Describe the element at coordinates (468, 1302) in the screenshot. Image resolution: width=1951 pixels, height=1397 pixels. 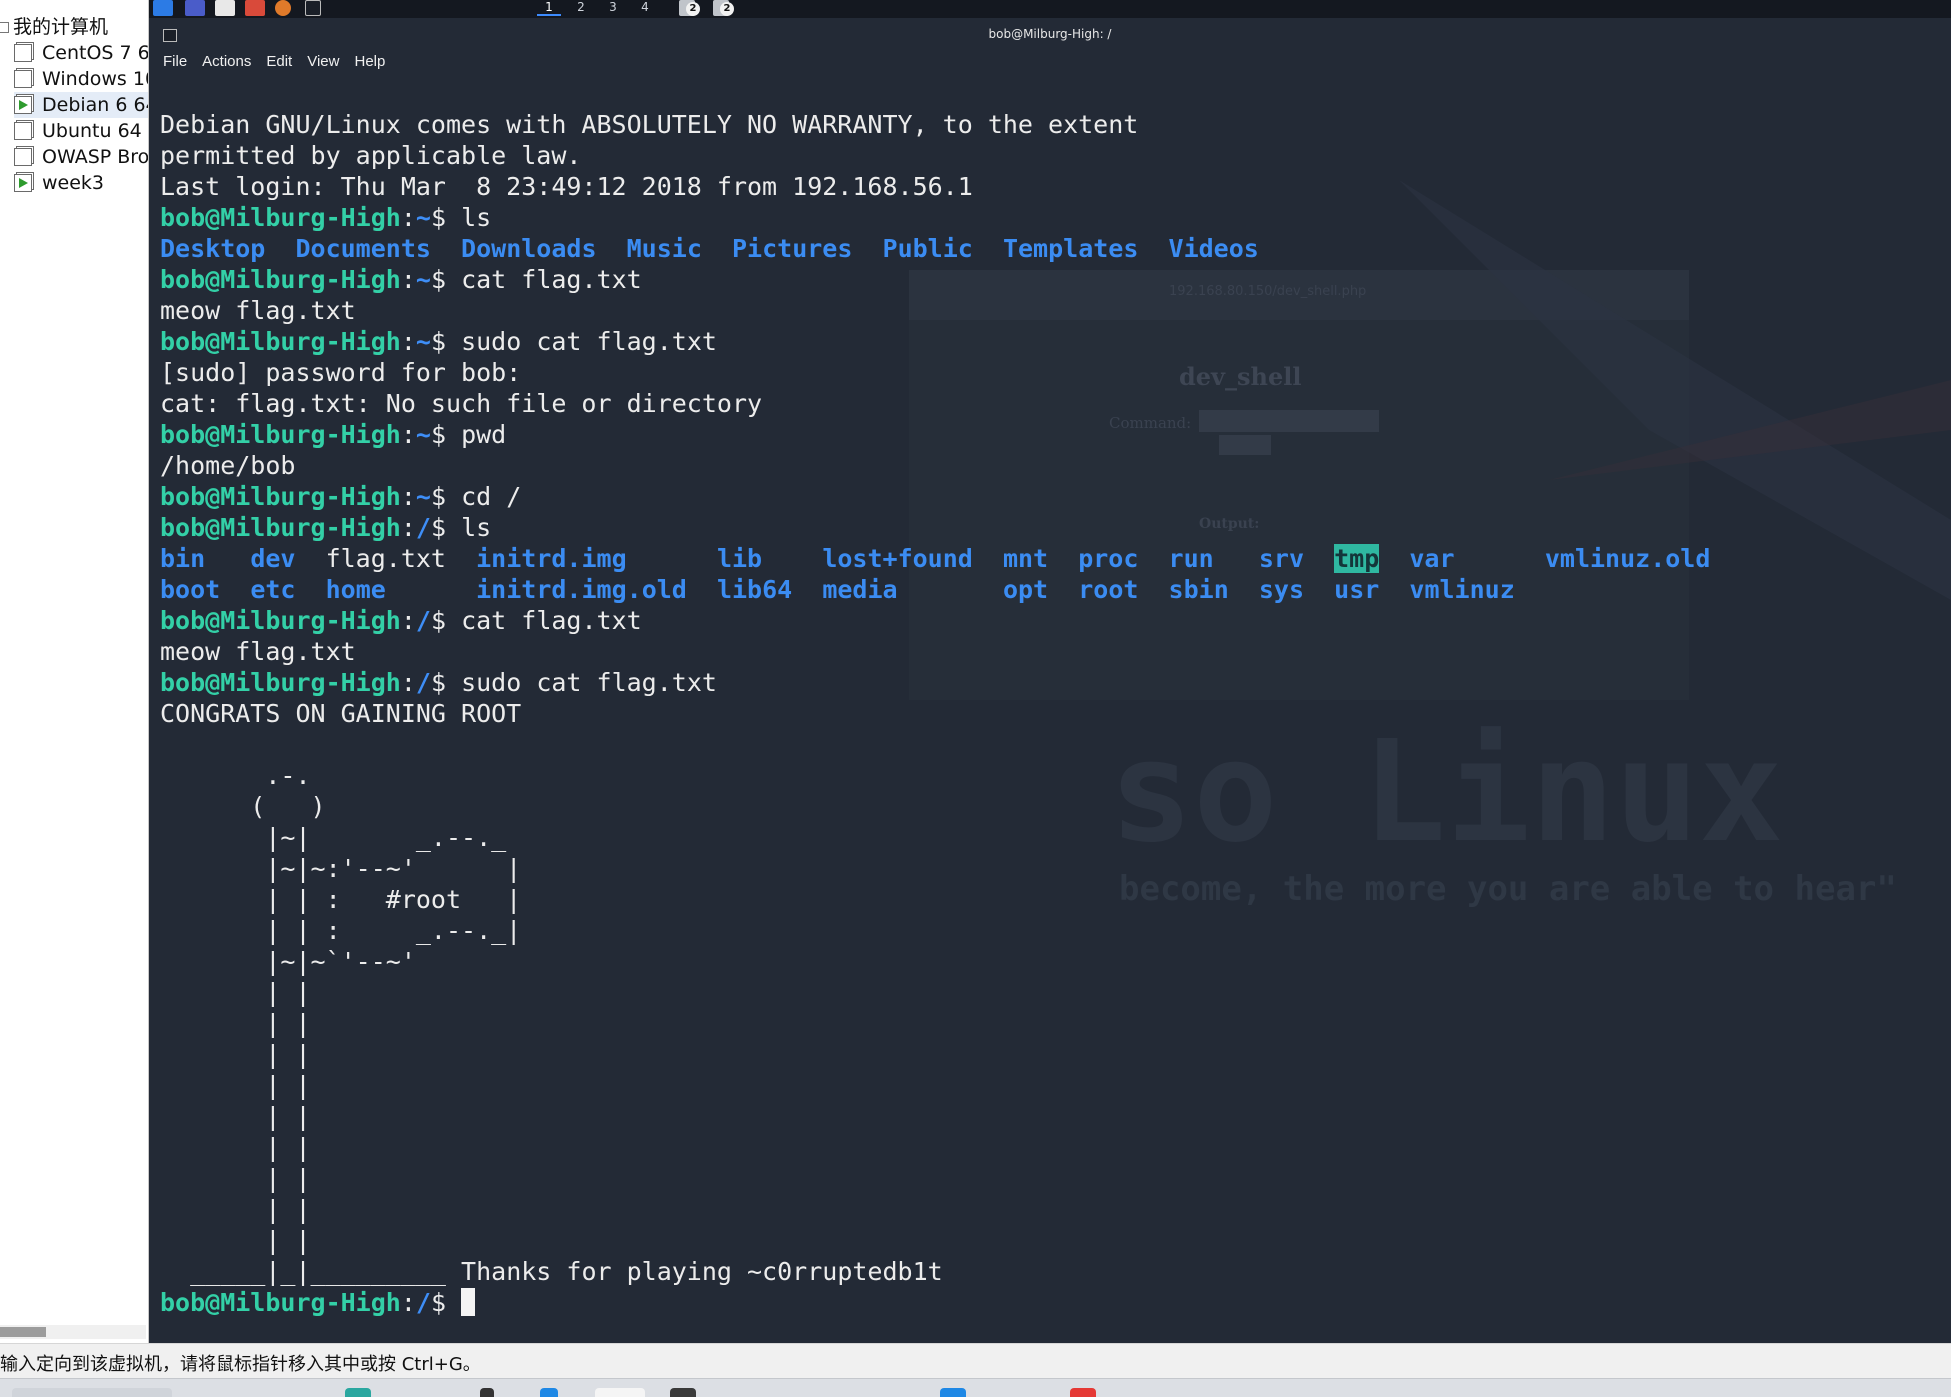
I see `terminal-cursor` at that location.